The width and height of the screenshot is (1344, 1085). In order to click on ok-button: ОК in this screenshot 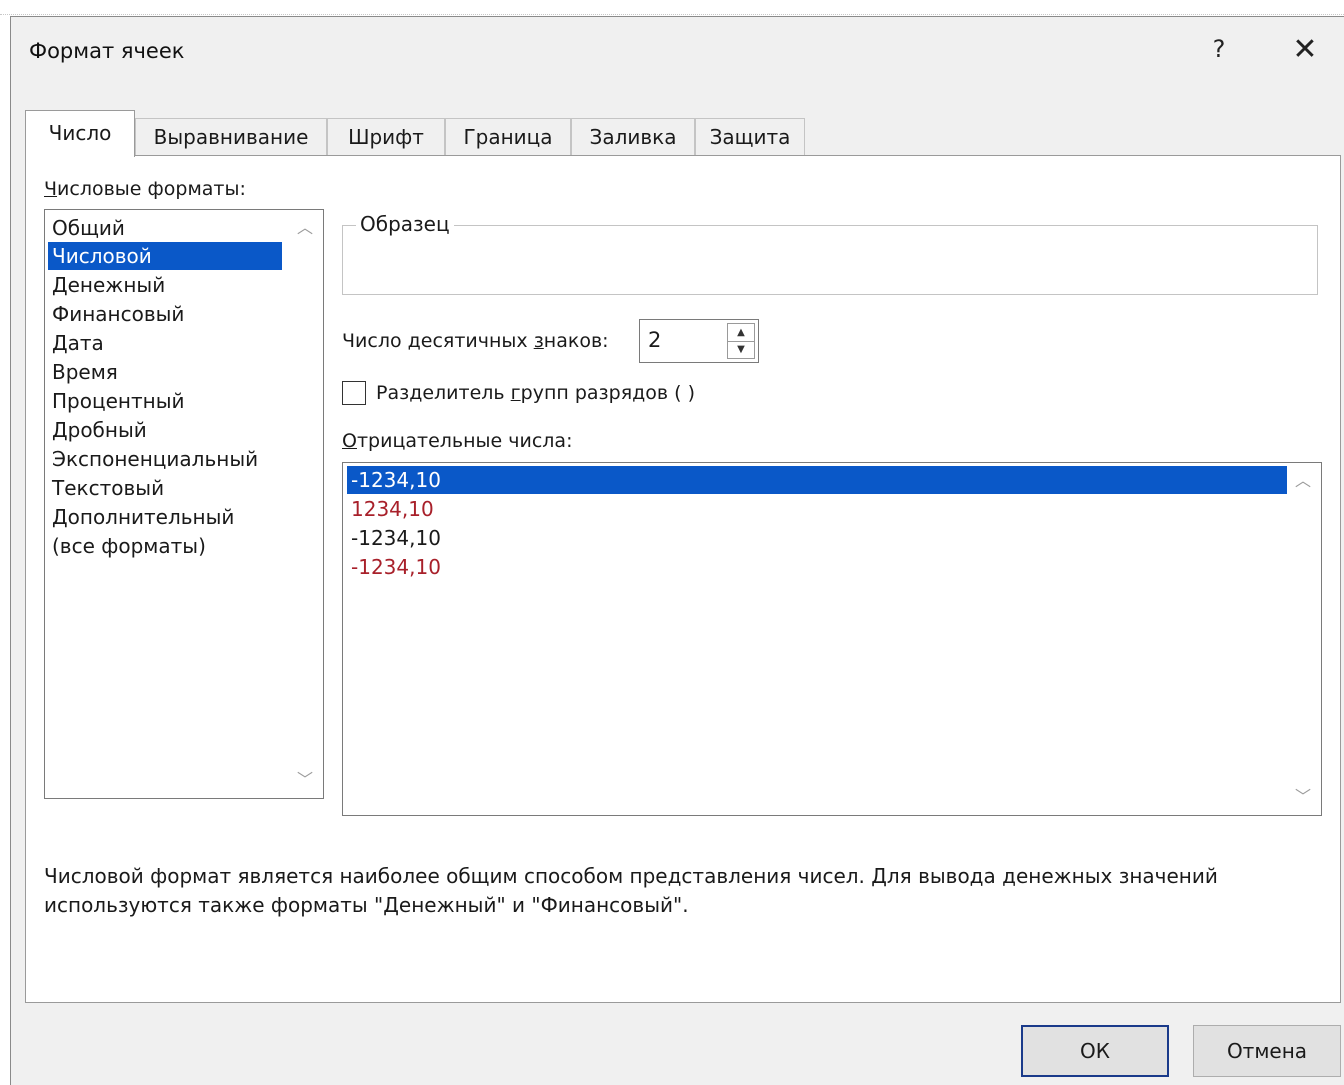, I will do `click(1095, 1051)`.